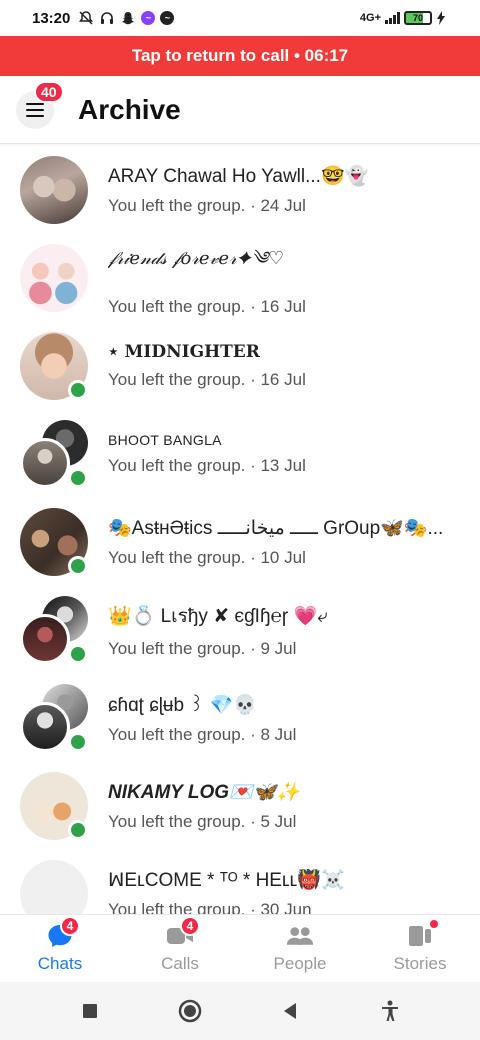 This screenshot has width=480, height=1040. I want to click on accessibility-icon, so click(390, 1010).